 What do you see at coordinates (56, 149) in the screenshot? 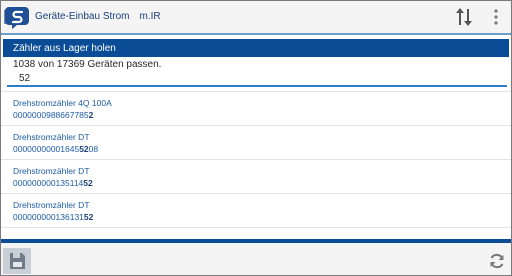
I see `item-code: 000000000016455208` at bounding box center [56, 149].